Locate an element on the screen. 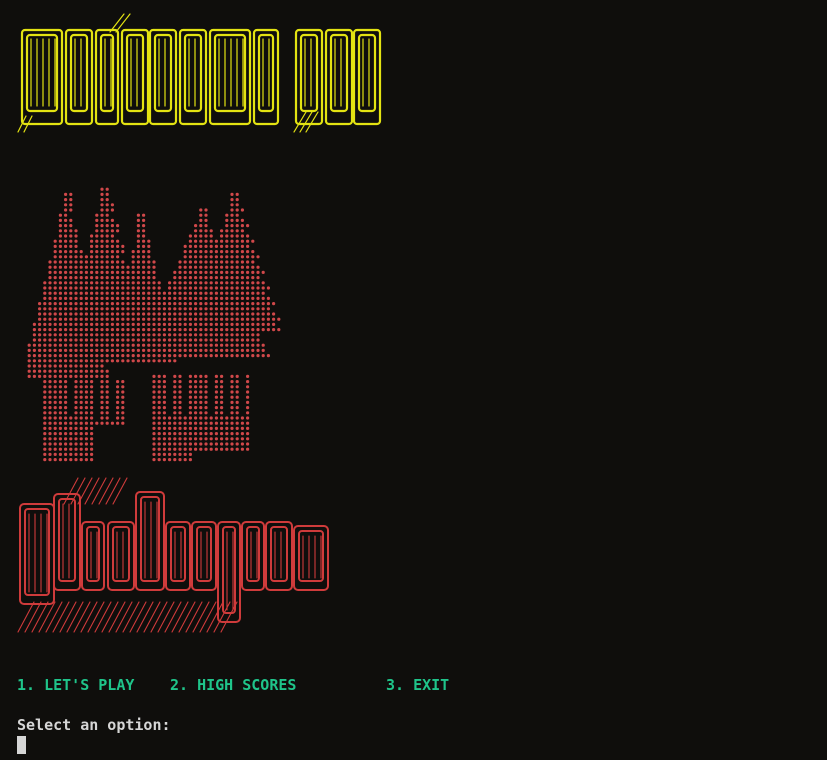  menu-option-exit: 3. EXIT is located at coordinates (417, 685).